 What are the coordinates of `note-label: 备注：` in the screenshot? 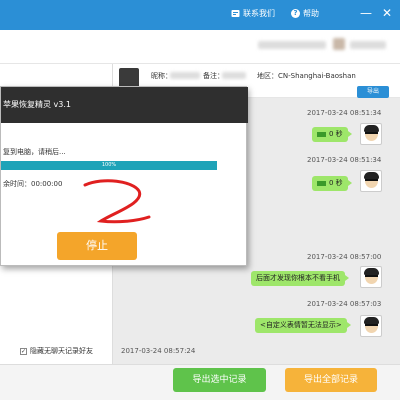 It's located at (213, 76).